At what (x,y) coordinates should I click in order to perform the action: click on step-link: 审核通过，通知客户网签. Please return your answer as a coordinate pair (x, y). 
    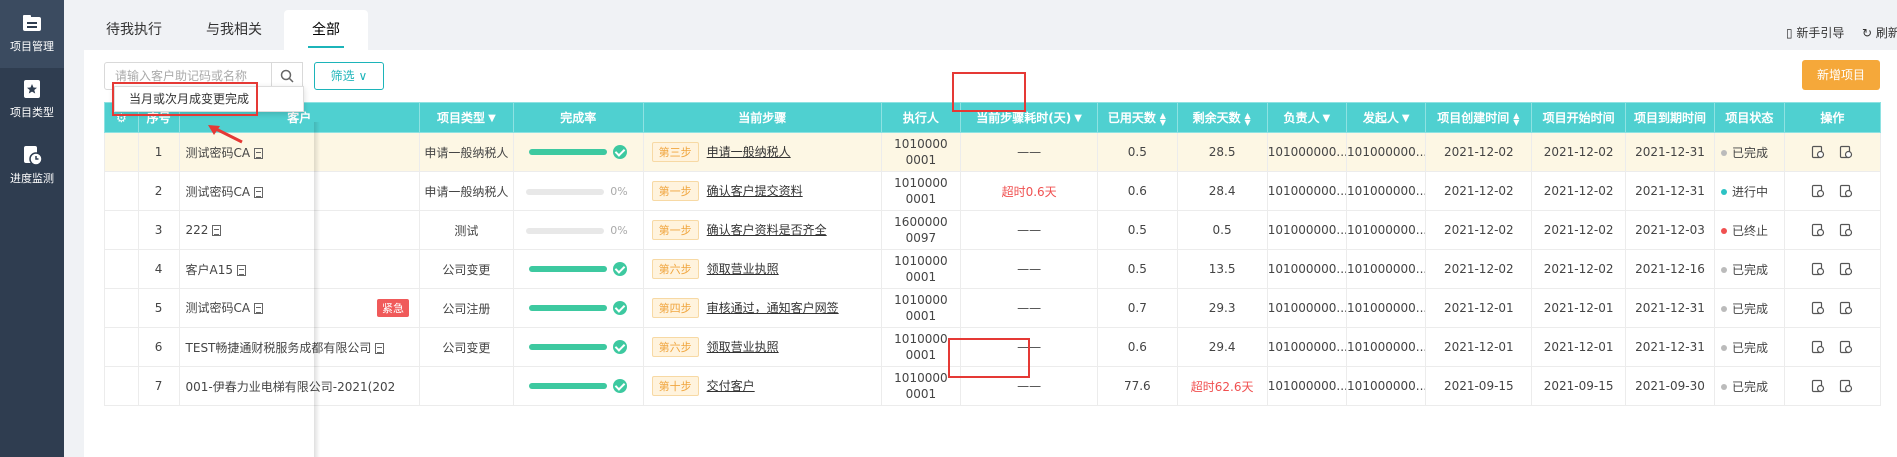
    Looking at the image, I should click on (773, 308).